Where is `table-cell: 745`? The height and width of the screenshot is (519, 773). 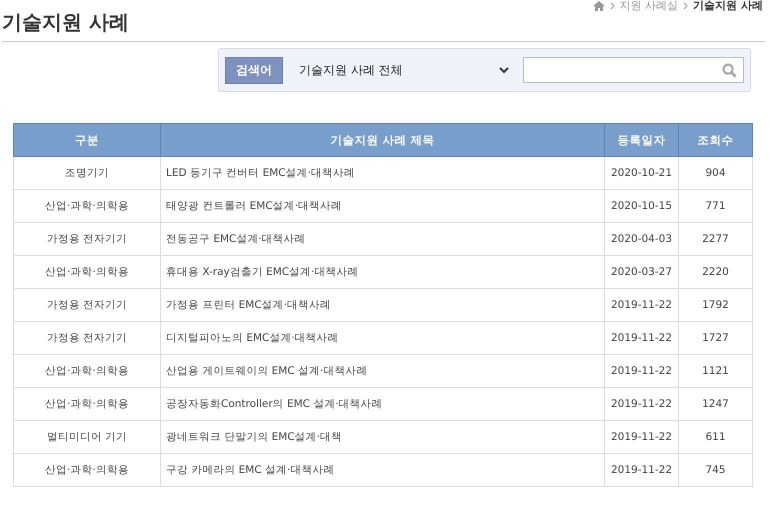 table-cell: 745 is located at coordinates (715, 470).